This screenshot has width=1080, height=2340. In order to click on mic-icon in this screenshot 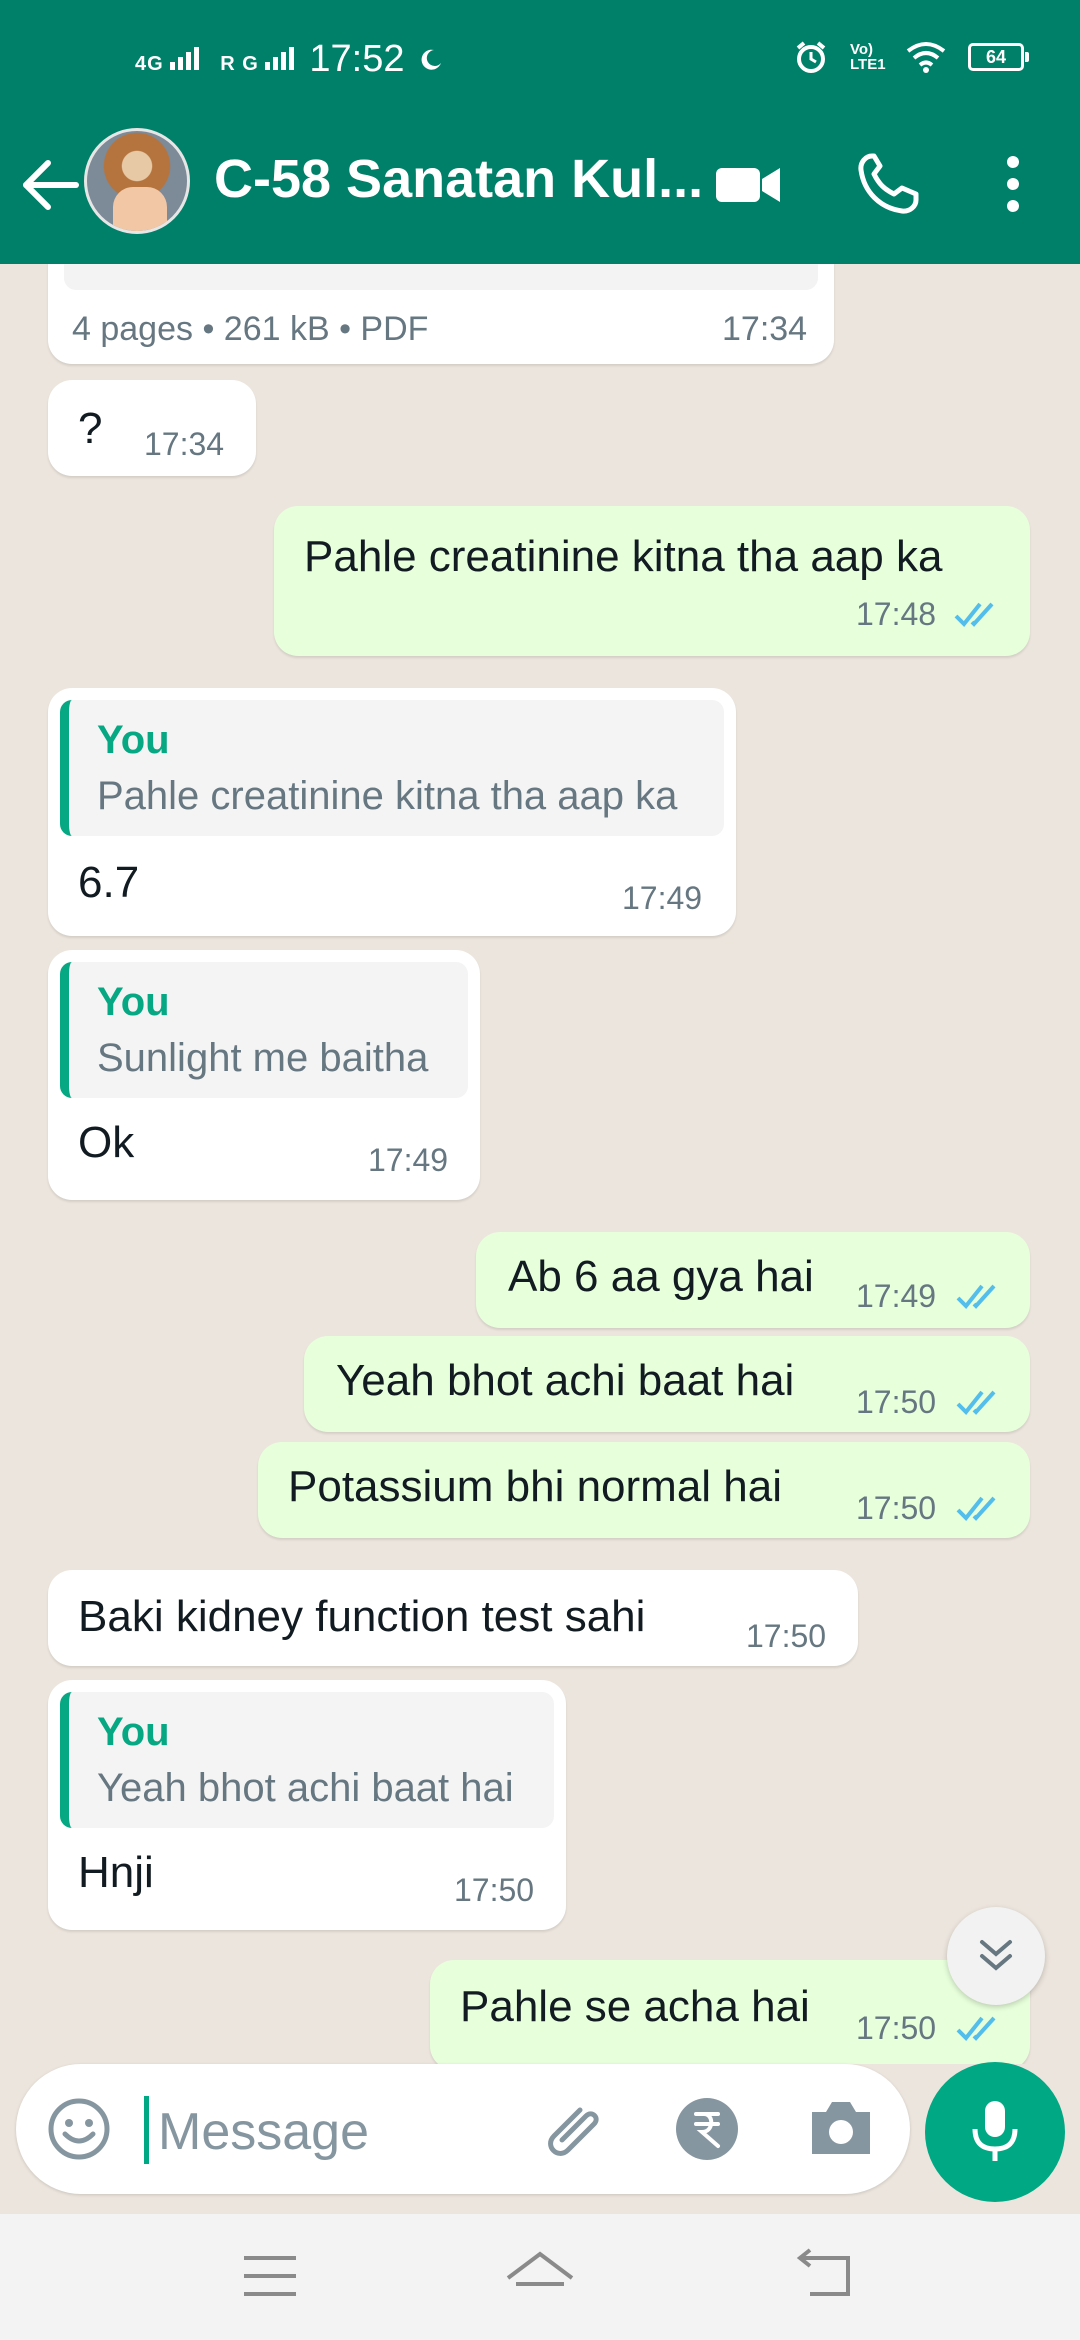, I will do `click(995, 2131)`.